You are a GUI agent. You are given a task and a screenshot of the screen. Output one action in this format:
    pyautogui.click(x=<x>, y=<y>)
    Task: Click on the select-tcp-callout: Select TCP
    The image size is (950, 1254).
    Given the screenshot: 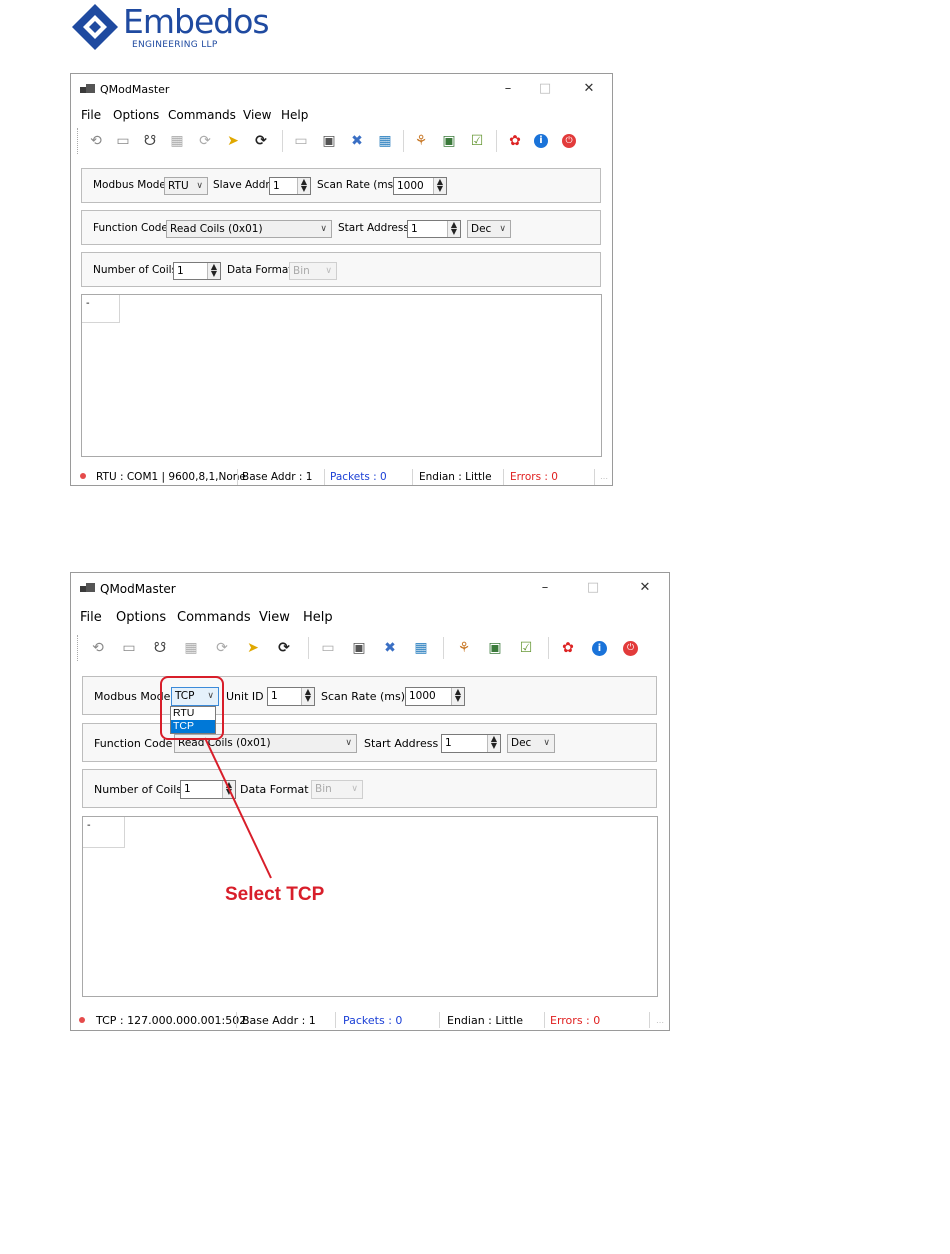 What is the action you would take?
    pyautogui.click(x=275, y=894)
    